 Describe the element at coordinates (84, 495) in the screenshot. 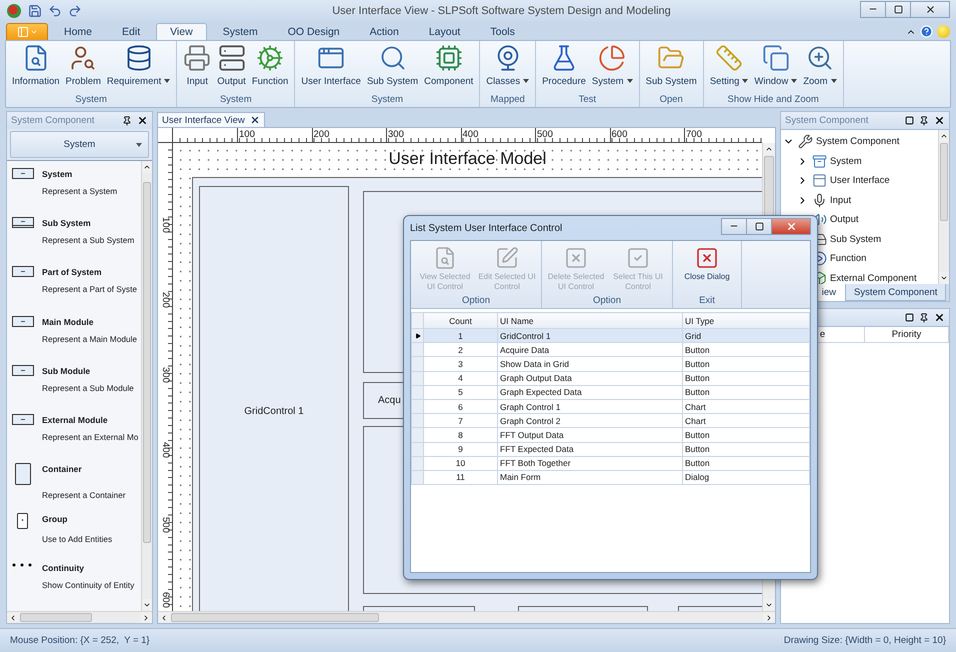

I see `item-description: Represent a Container` at that location.